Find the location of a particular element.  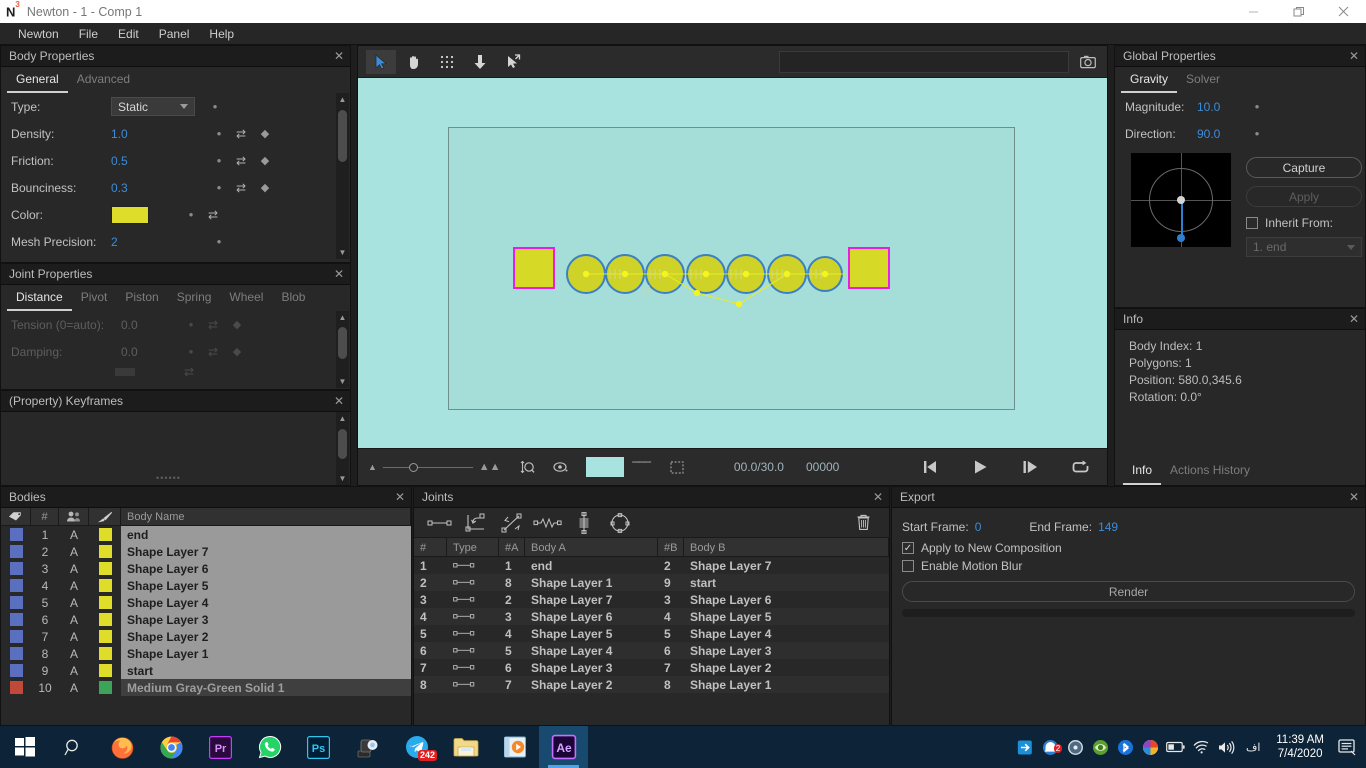

menu-item-help: Help is located at coordinates (221, 34).